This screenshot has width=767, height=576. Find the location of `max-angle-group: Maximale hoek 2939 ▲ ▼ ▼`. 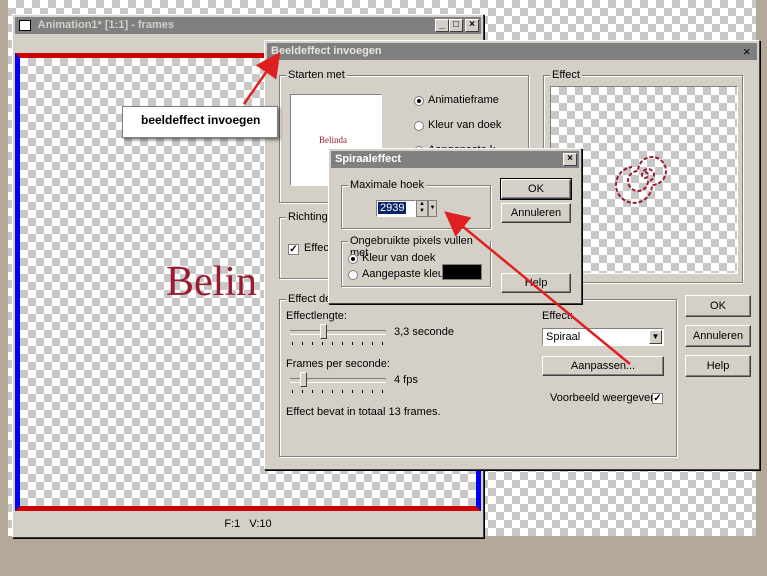

max-angle-group: Maximale hoek 2939 ▲ ▼ ▼ is located at coordinates (416, 204).